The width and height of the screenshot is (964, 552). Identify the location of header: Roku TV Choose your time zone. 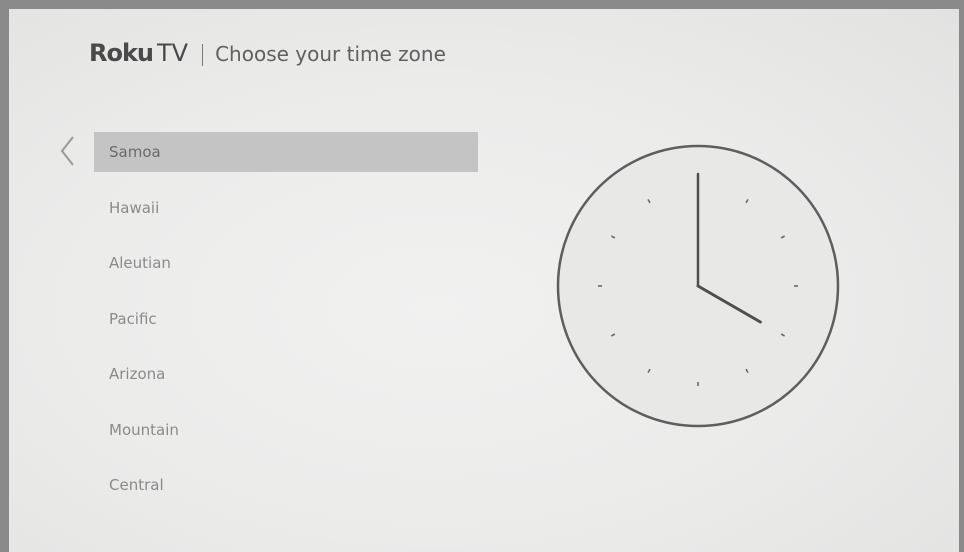
(267, 53).